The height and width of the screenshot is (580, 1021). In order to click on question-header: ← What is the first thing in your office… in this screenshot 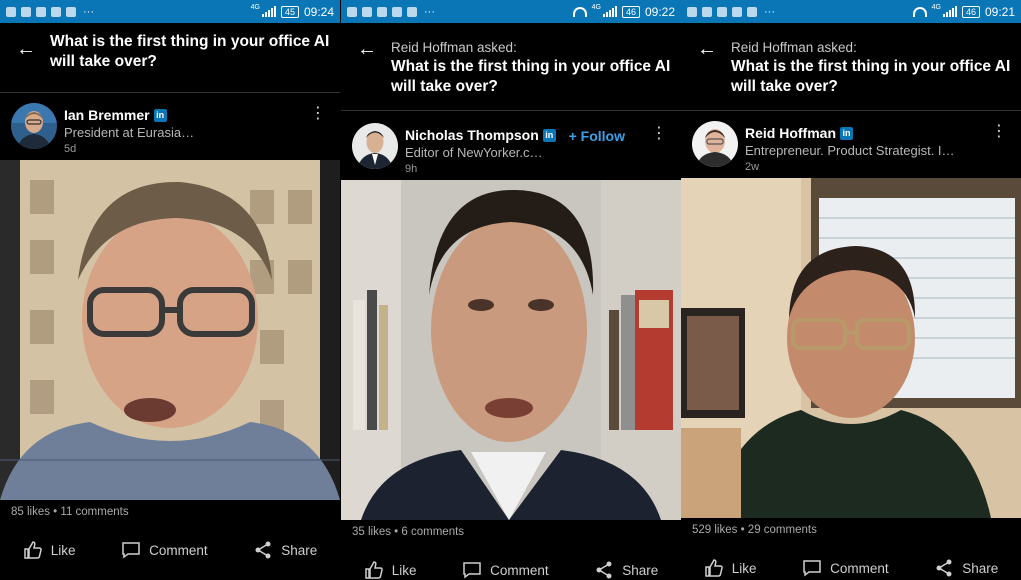, I will do `click(170, 58)`.